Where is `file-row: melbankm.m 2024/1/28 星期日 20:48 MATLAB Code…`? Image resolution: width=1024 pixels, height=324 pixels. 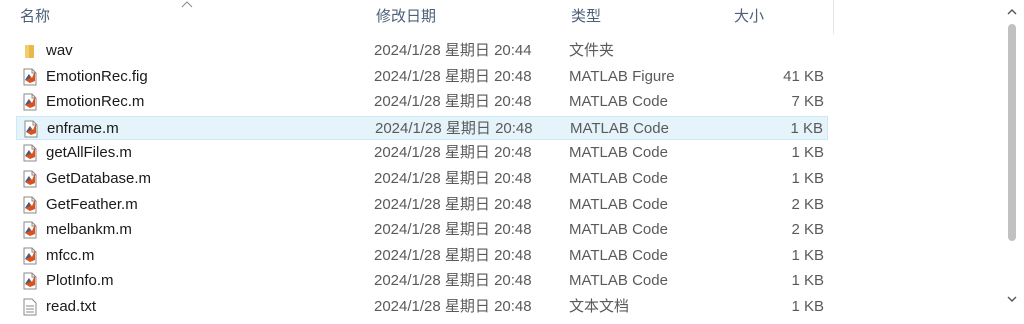
file-row: melbankm.m 2024/1/28 星期日 20:48 MATLAB Code… is located at coordinates (422, 230).